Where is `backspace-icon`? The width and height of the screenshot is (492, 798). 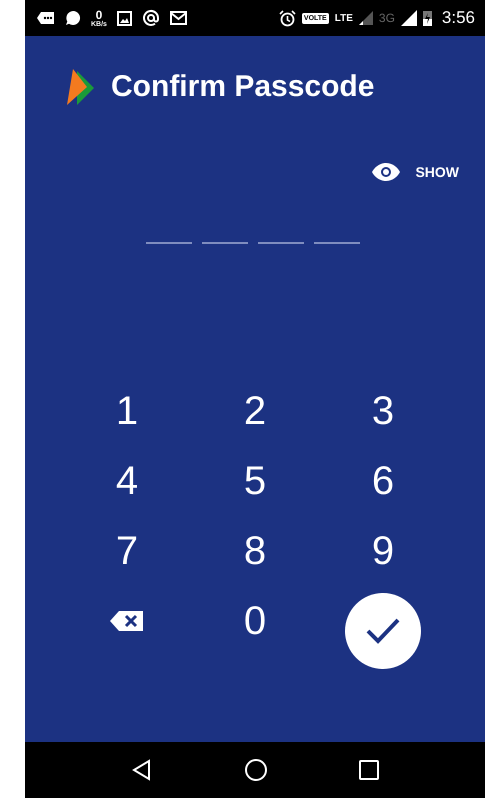
backspace-icon is located at coordinates (127, 621).